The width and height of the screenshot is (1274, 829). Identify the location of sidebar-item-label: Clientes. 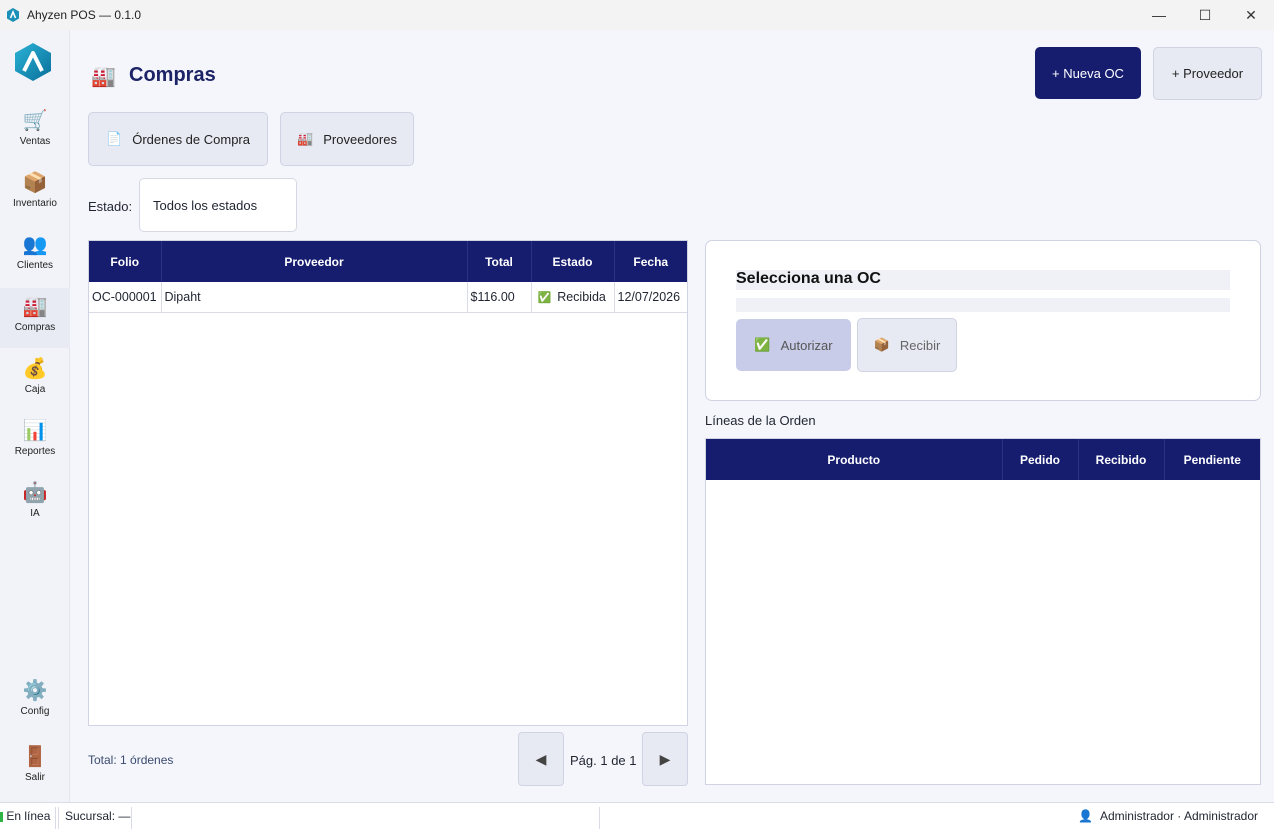
(35, 265).